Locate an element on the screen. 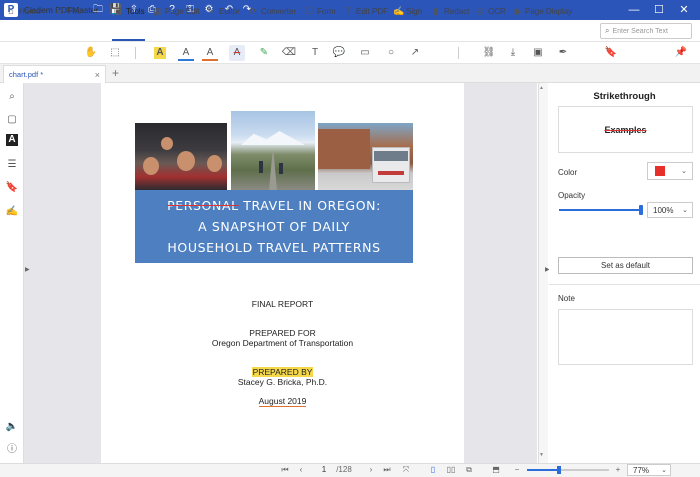 This screenshot has height=477, width=700. search-icon: ⌕ is located at coordinates (12, 97).